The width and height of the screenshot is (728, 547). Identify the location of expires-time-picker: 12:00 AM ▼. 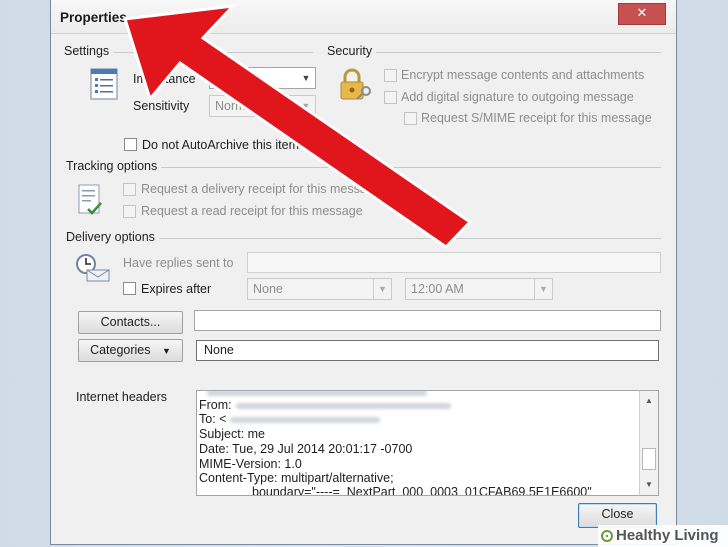
(479, 289).